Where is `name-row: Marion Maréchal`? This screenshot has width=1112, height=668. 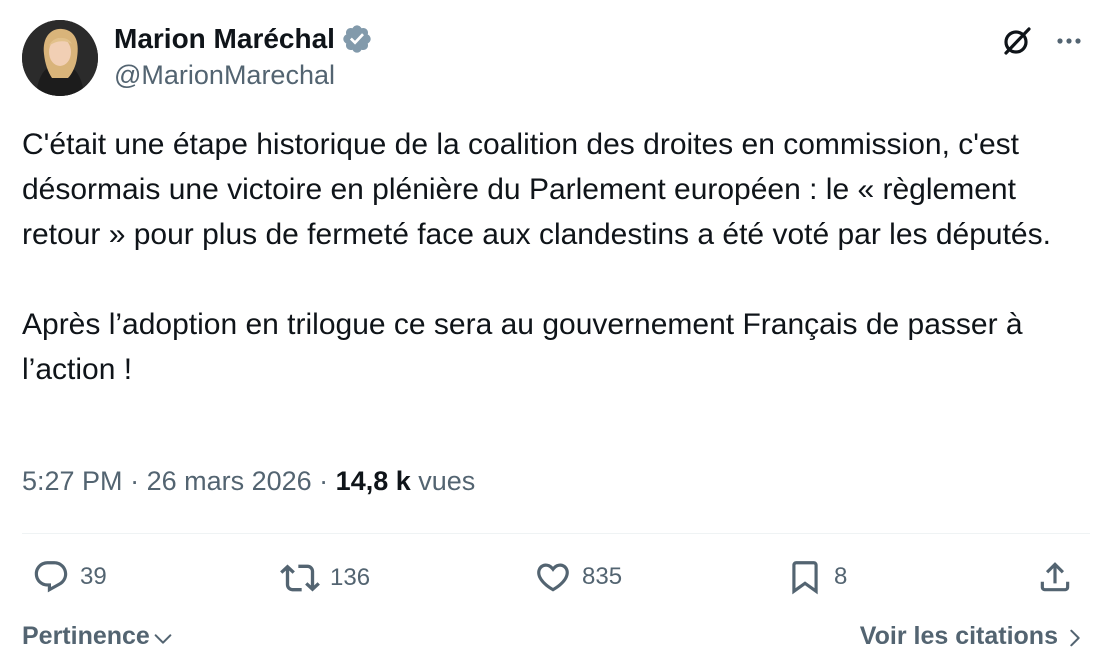
name-row: Marion Maréchal is located at coordinates (243, 39).